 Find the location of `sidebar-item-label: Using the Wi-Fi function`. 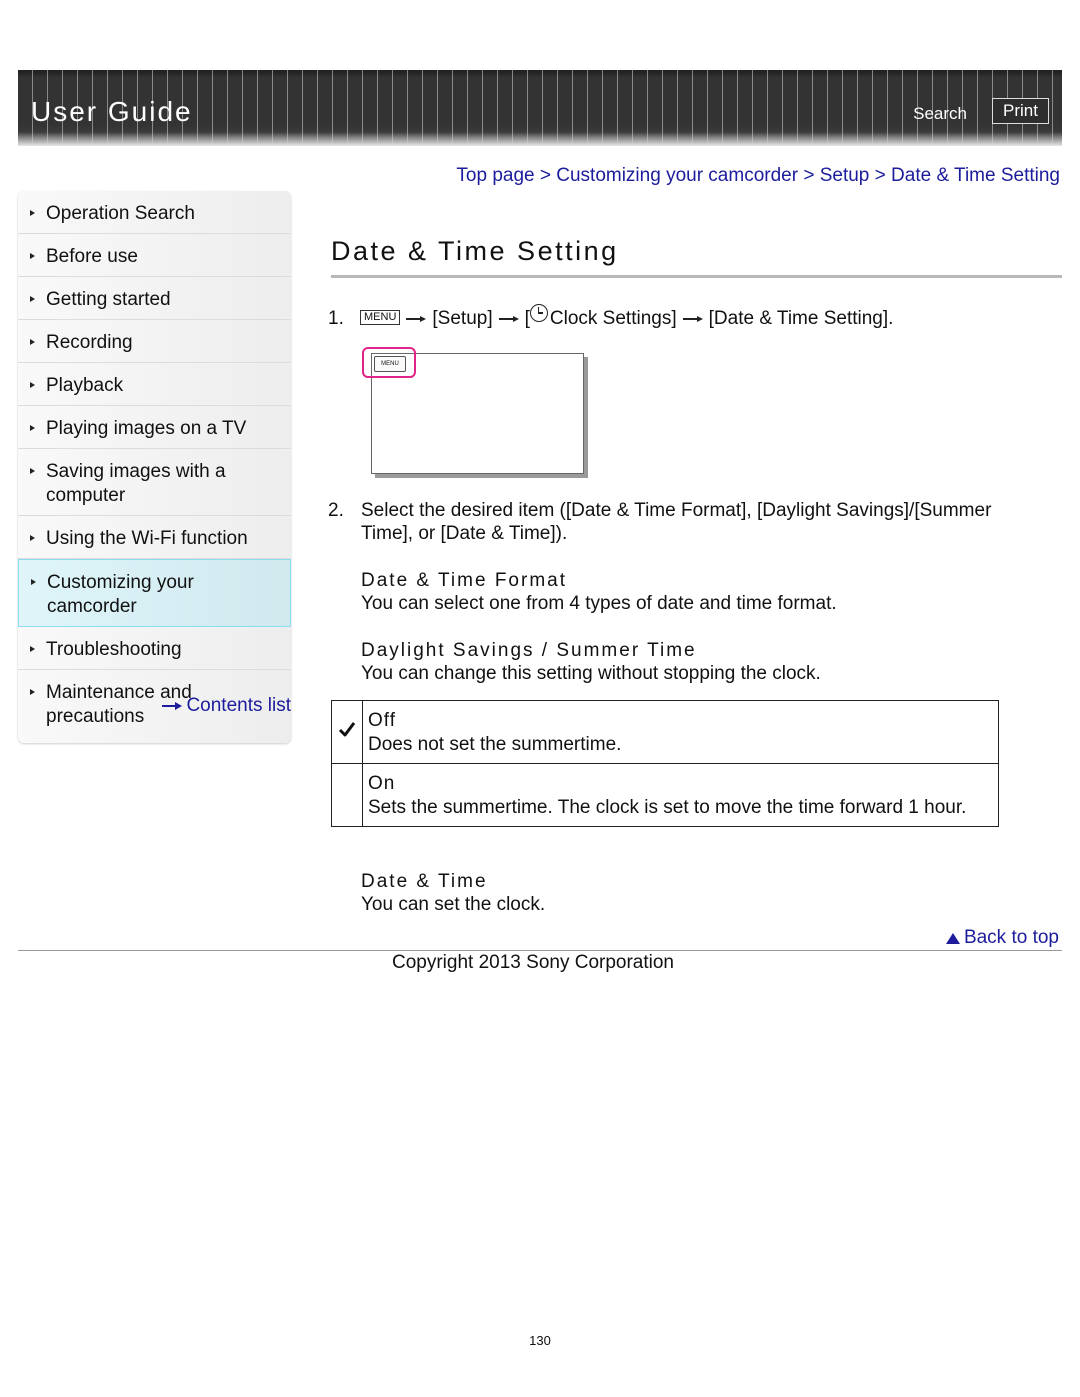

sidebar-item-label: Using the Wi-Fi function is located at coordinates (147, 538).